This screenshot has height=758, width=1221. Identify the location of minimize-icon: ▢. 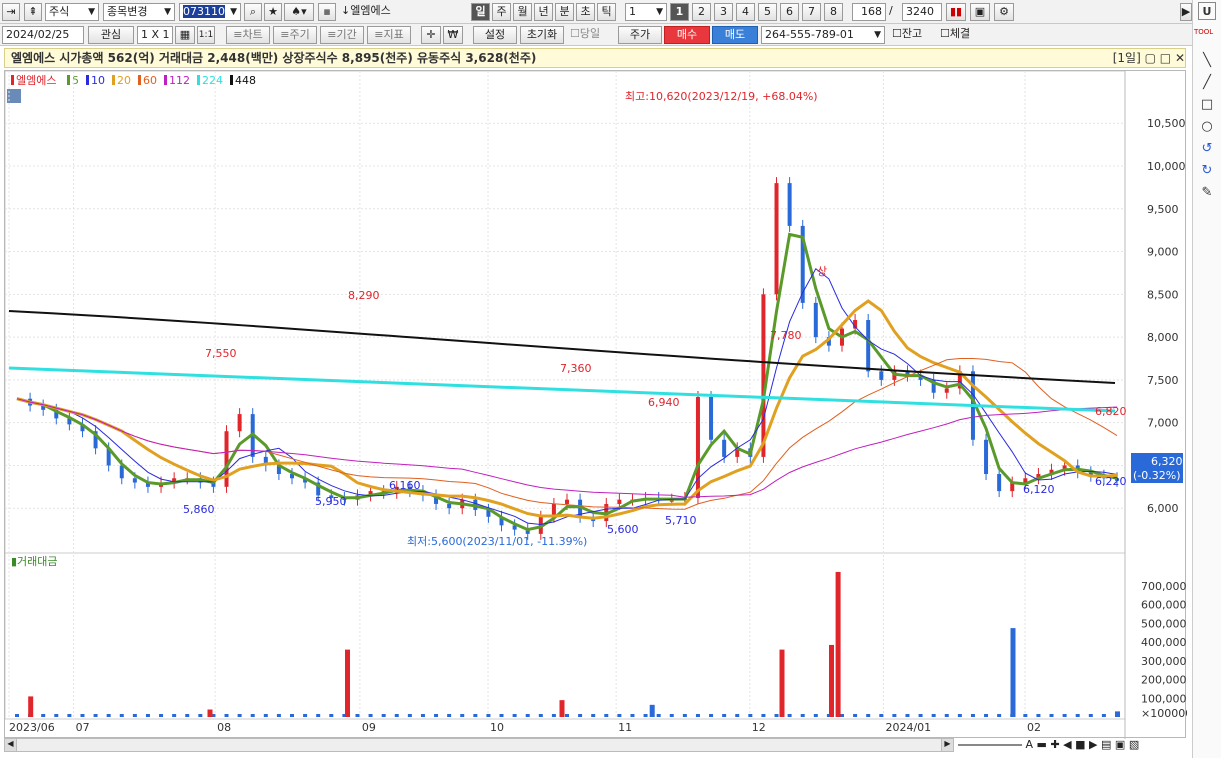
(1150, 58).